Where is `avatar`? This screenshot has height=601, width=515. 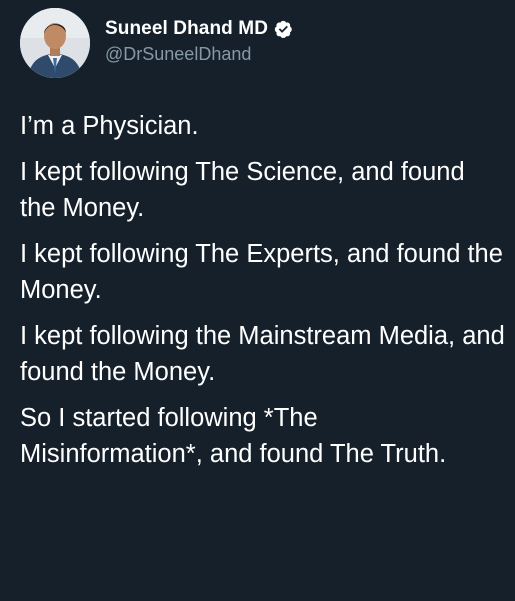
avatar is located at coordinates (55, 43).